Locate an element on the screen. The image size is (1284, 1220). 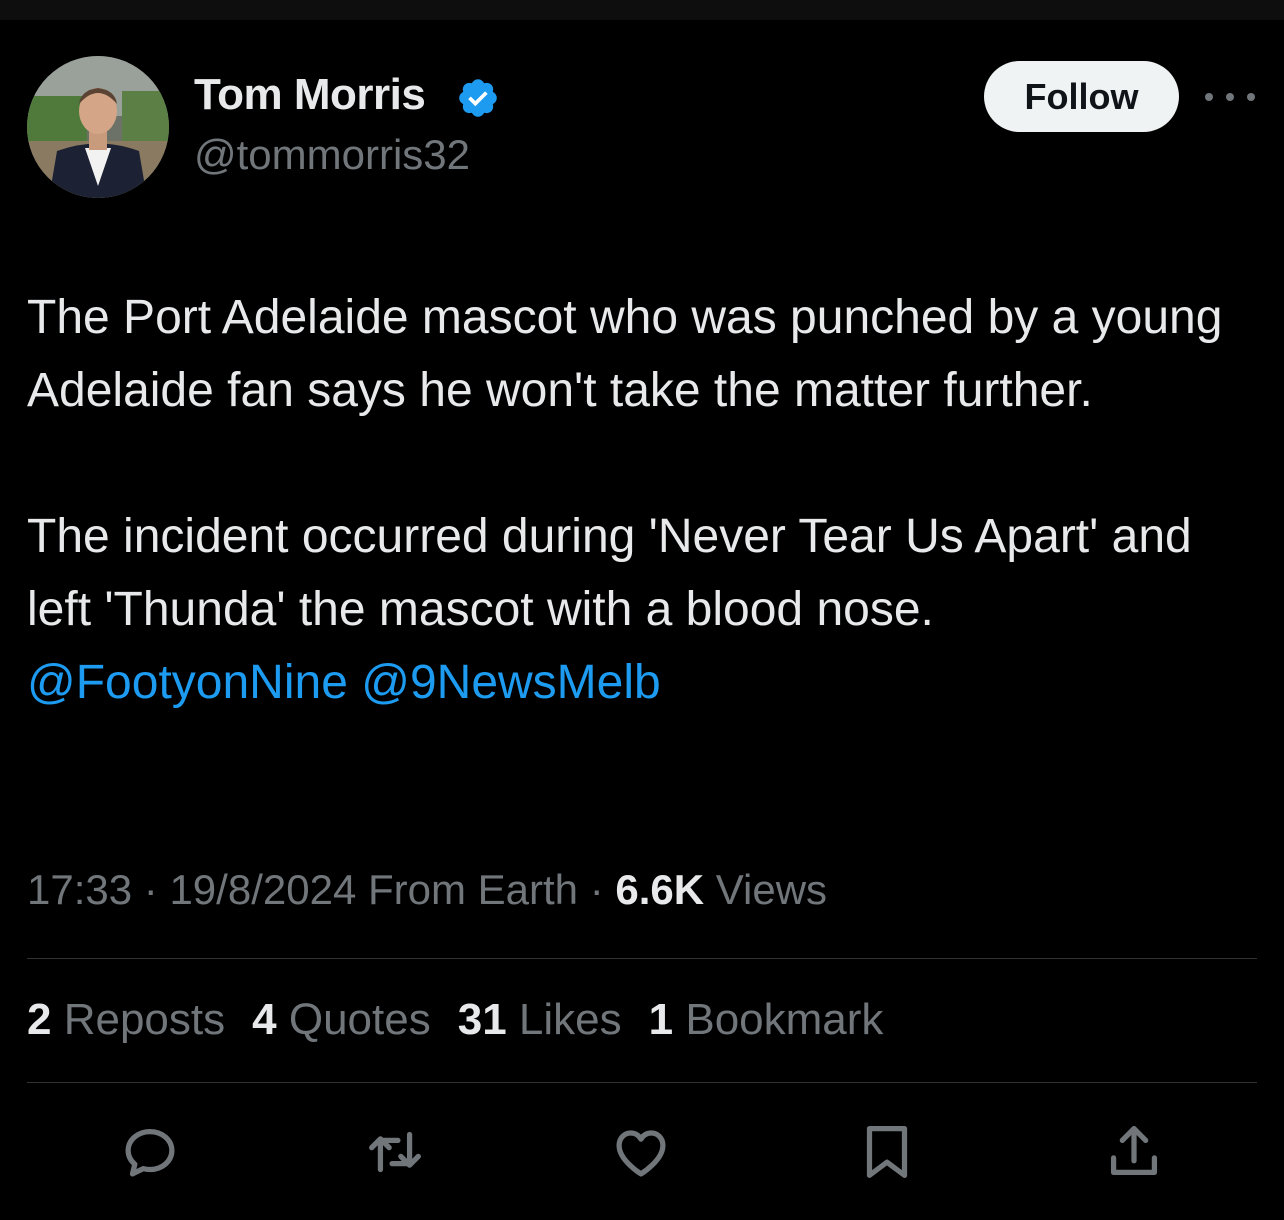
stat-label: Reposts is located at coordinates (144, 1019).